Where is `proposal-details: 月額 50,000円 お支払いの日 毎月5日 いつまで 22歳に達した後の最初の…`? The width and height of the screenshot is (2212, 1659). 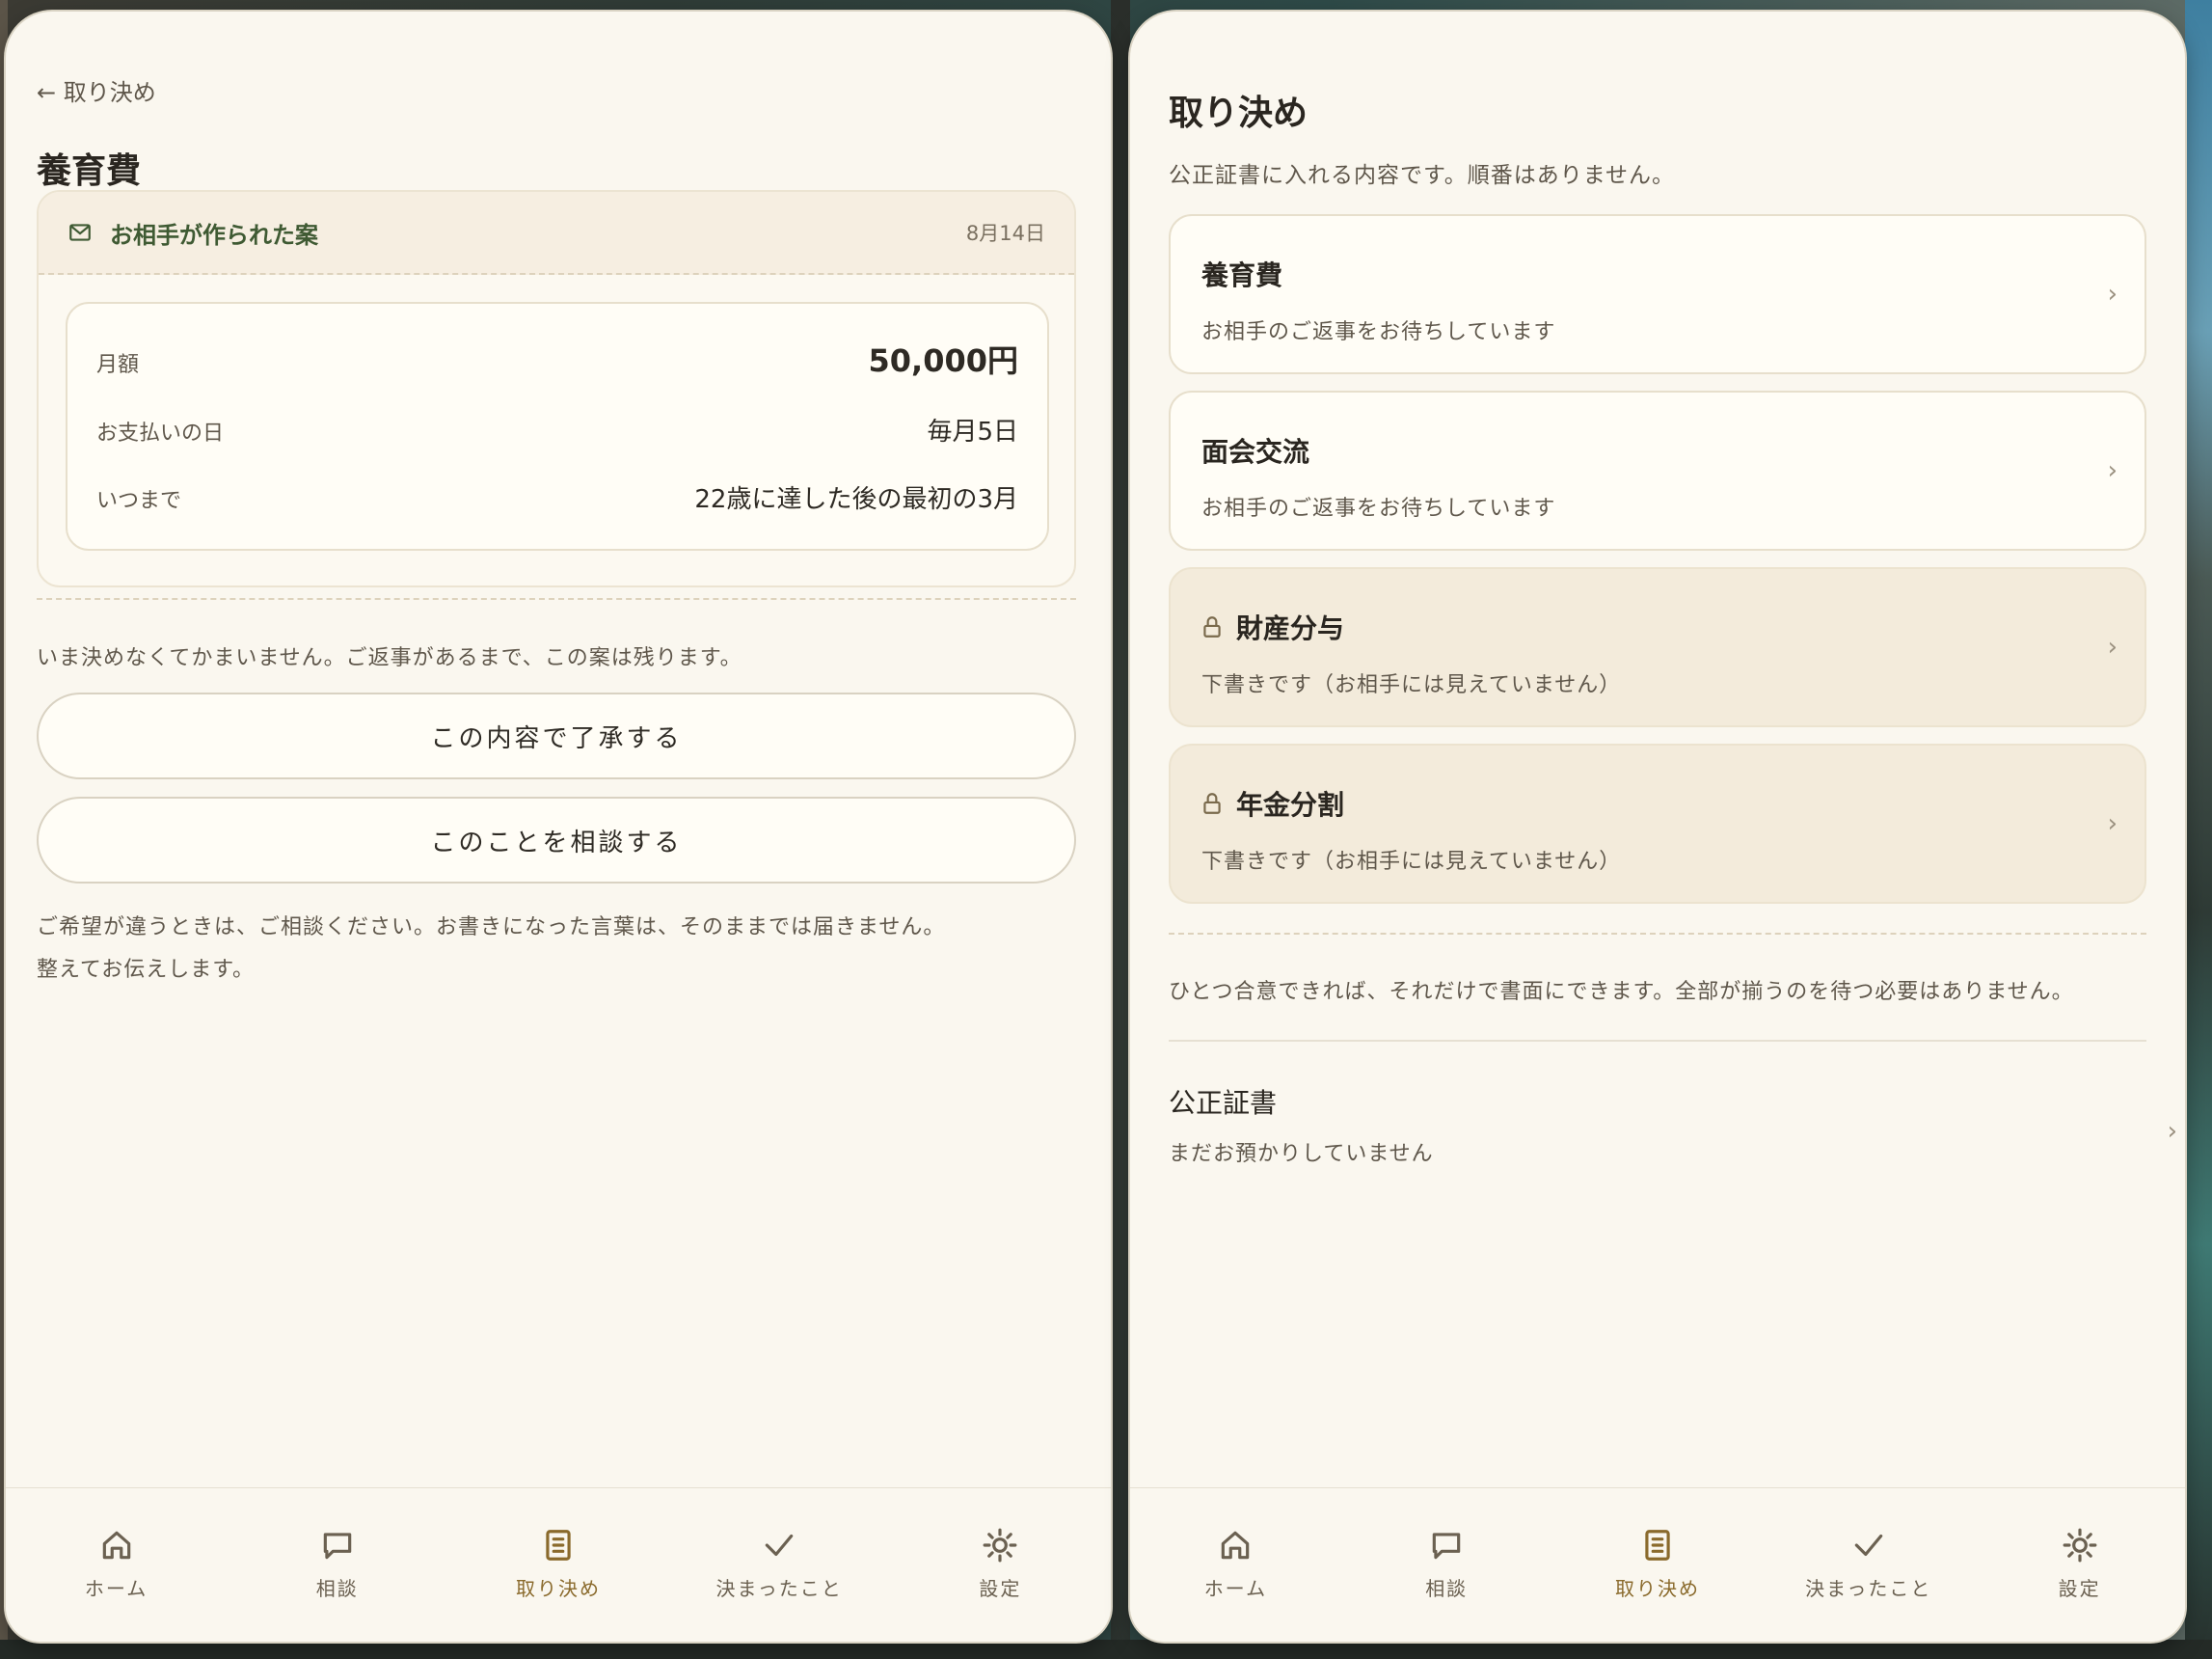 proposal-details: 月額 50,000円 お支払いの日 毎月5日 いつまで 22歳に達した後の最初の… is located at coordinates (557, 426).